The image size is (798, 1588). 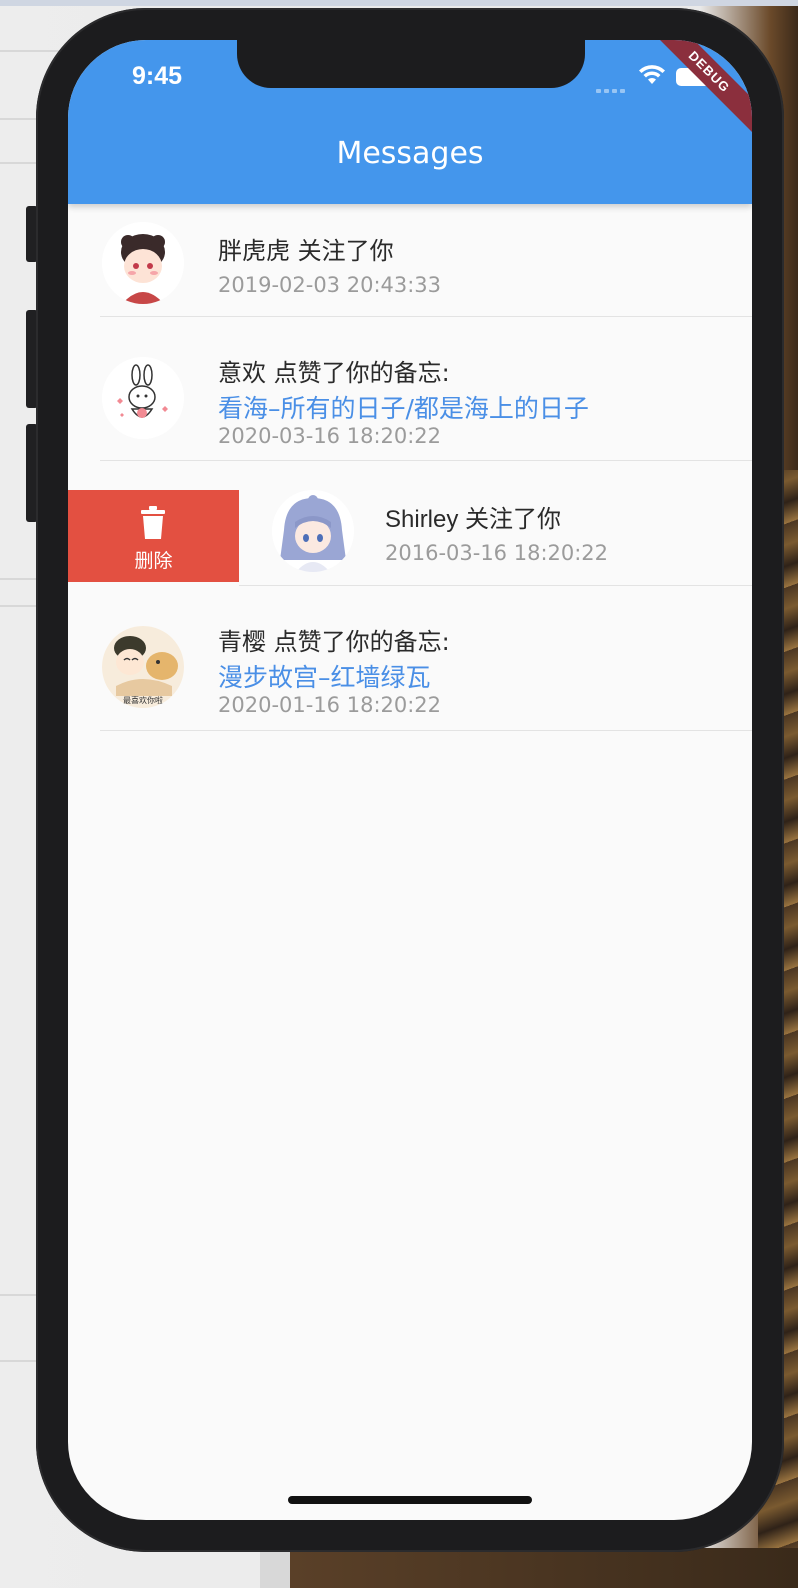 I want to click on list-item: Shirley 关注了你 2016-03-16 18:20:22, so click(x=495, y=523).